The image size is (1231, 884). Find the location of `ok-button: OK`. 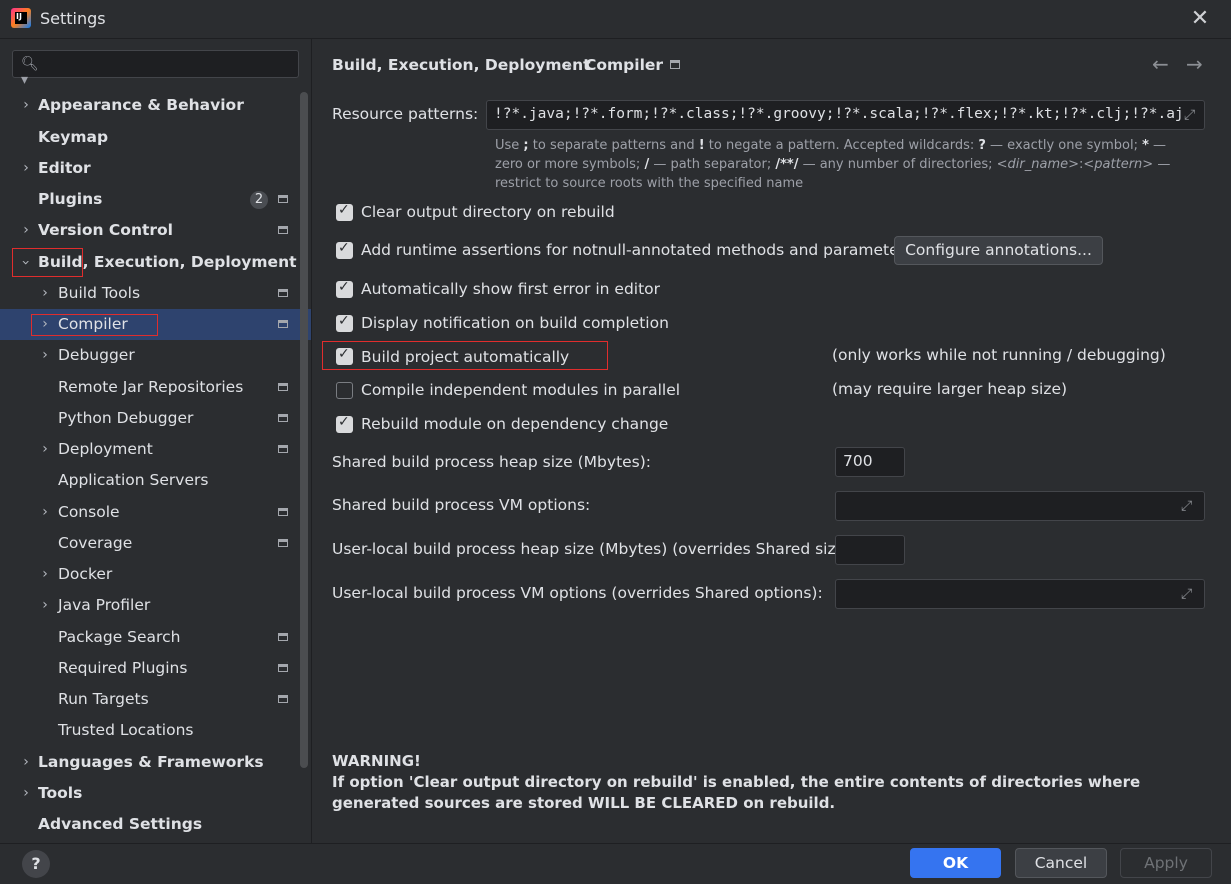

ok-button: OK is located at coordinates (955, 863).